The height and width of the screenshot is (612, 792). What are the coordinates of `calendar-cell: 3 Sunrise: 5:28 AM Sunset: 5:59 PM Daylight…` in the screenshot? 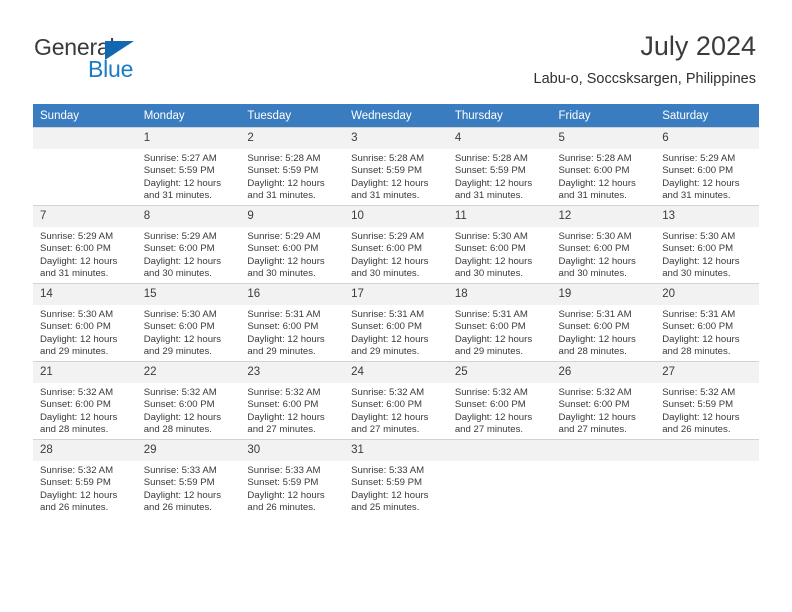 It's located at (396, 166).